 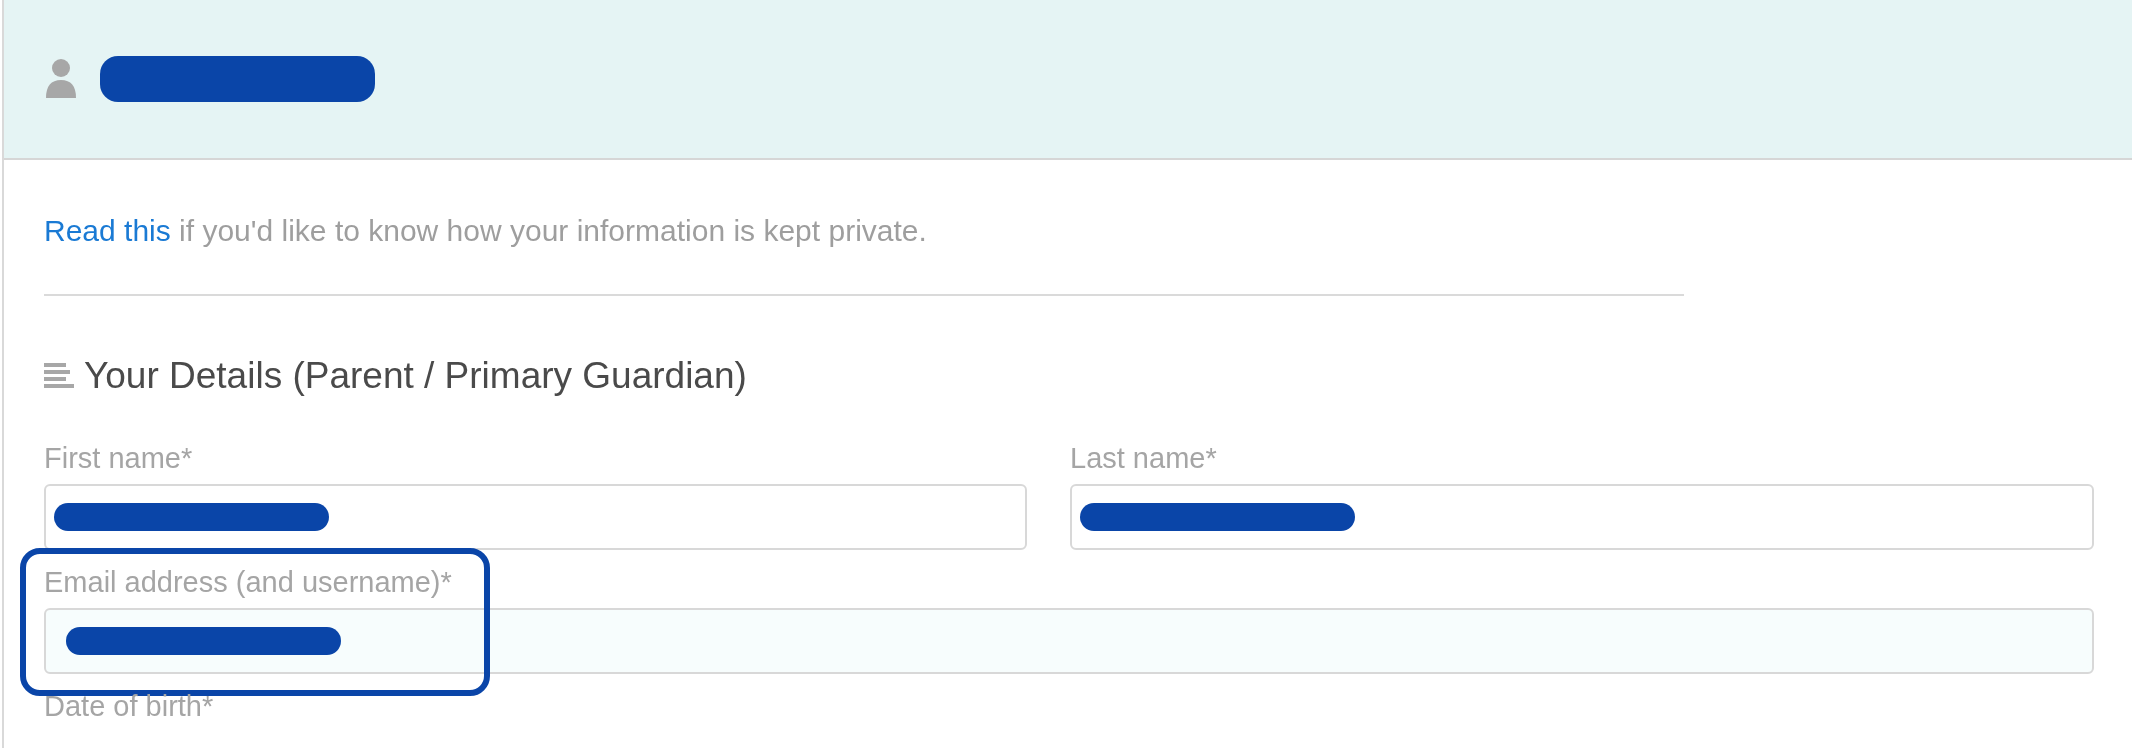 What do you see at coordinates (552, 230) in the screenshot?
I see `privacy-text: if you'd like to know how your information is kept private.` at bounding box center [552, 230].